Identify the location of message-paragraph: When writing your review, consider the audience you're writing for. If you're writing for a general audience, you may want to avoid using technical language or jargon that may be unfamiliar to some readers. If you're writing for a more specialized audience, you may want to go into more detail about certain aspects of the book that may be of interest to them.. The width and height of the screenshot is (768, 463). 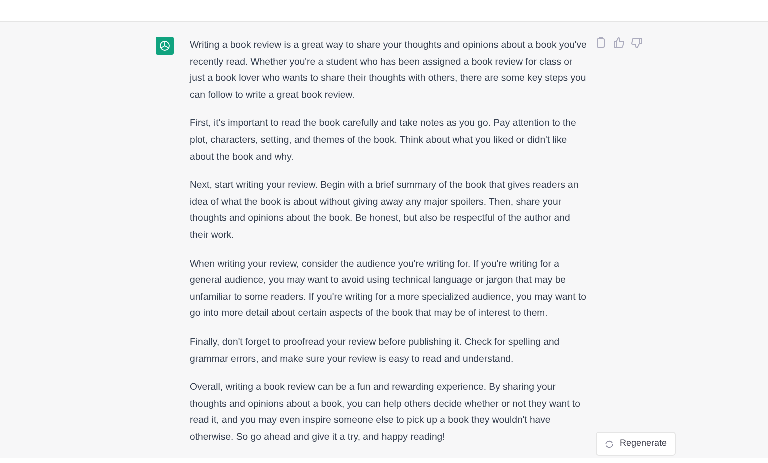
(389, 290).